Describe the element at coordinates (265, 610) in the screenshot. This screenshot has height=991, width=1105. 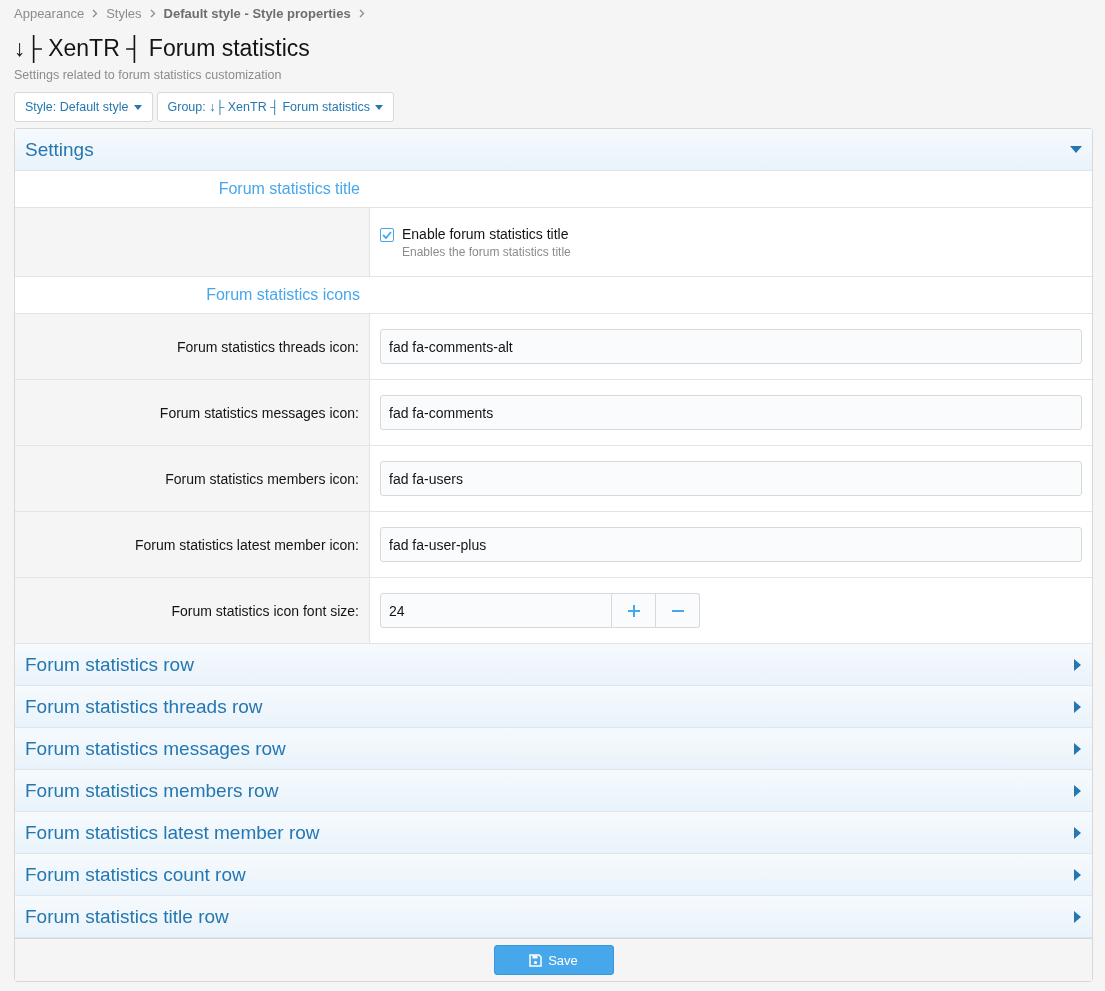
I see `field-label: Forum statistics icon font size:` at that location.